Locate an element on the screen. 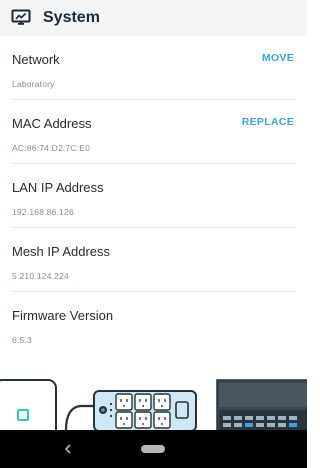  back-triangle-icon is located at coordinates (68, 449).